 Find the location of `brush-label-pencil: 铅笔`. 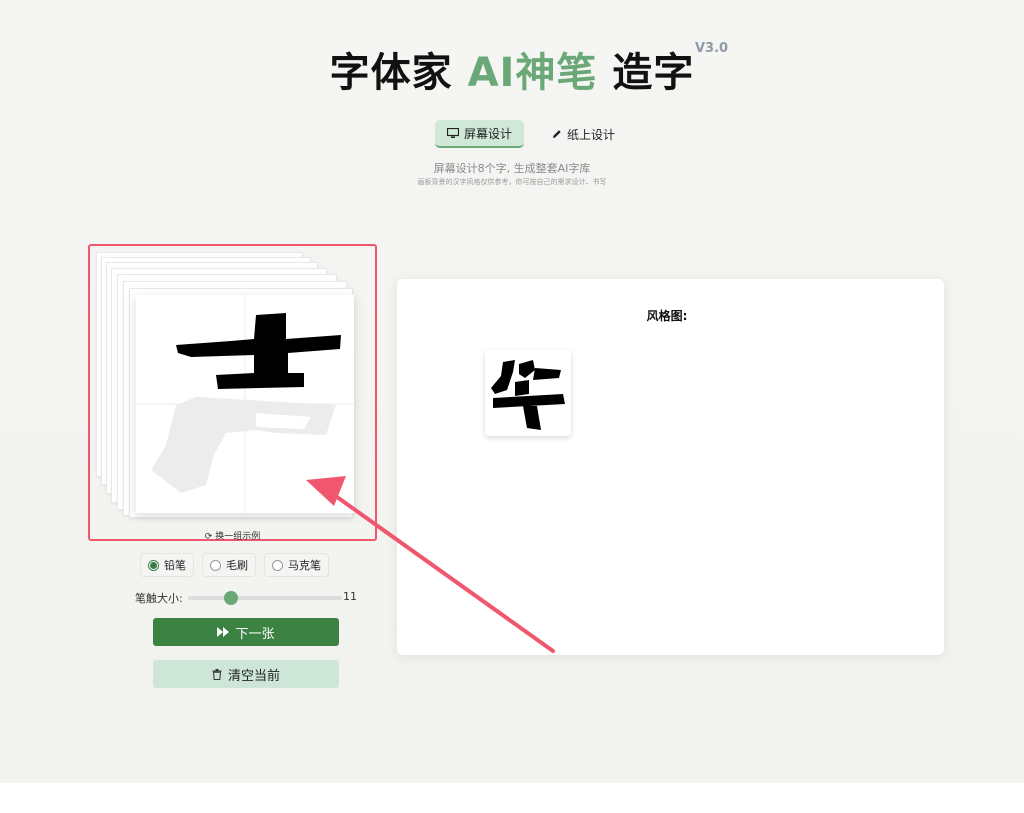

brush-label-pencil: 铅笔 is located at coordinates (175, 565).